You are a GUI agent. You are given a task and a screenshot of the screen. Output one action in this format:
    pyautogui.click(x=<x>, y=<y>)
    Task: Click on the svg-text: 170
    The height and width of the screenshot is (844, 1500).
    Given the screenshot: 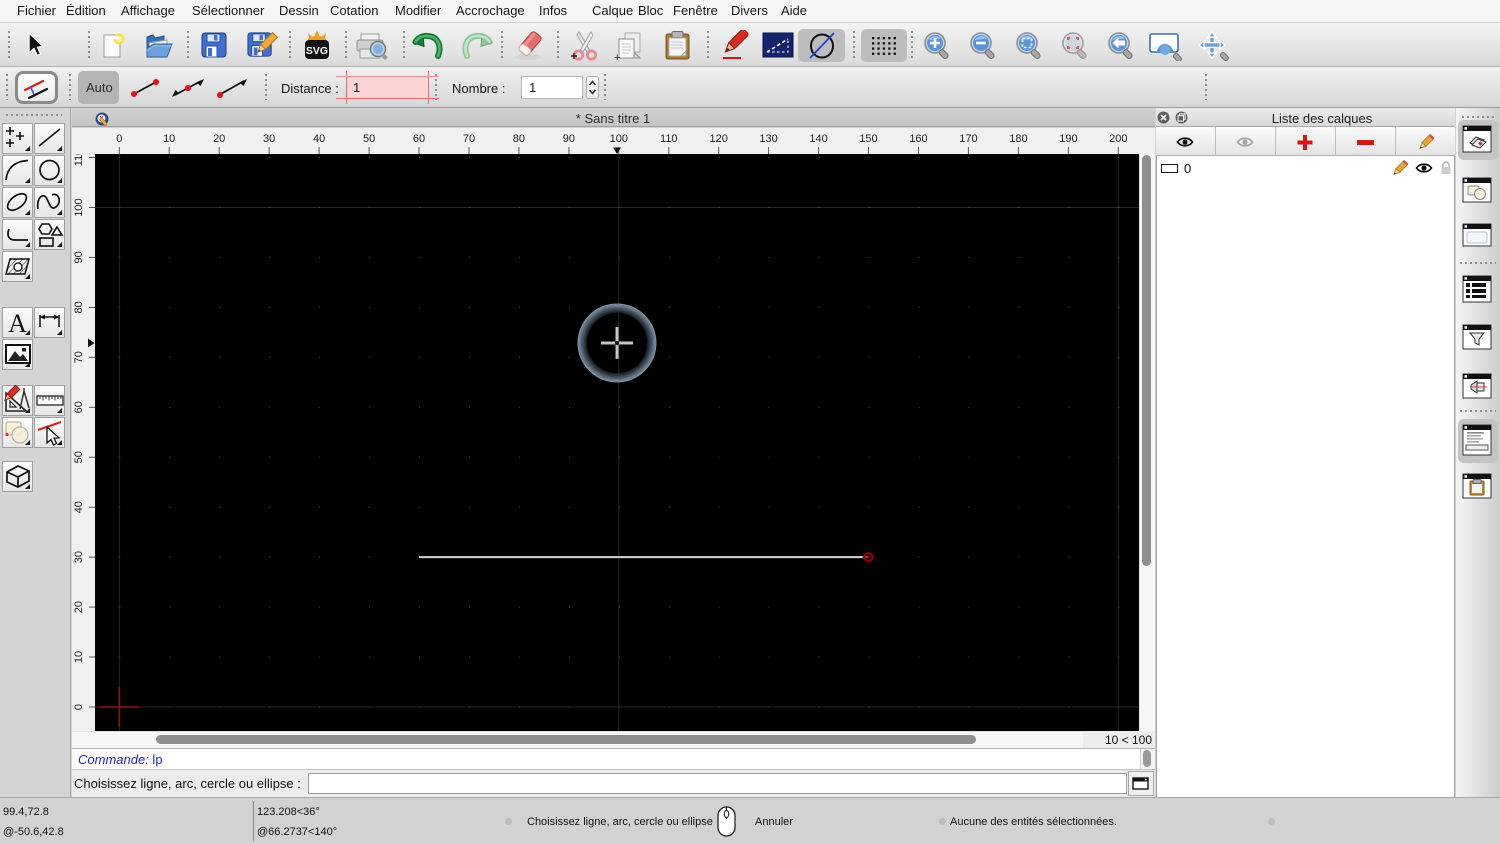 What is the action you would take?
    pyautogui.click(x=968, y=139)
    